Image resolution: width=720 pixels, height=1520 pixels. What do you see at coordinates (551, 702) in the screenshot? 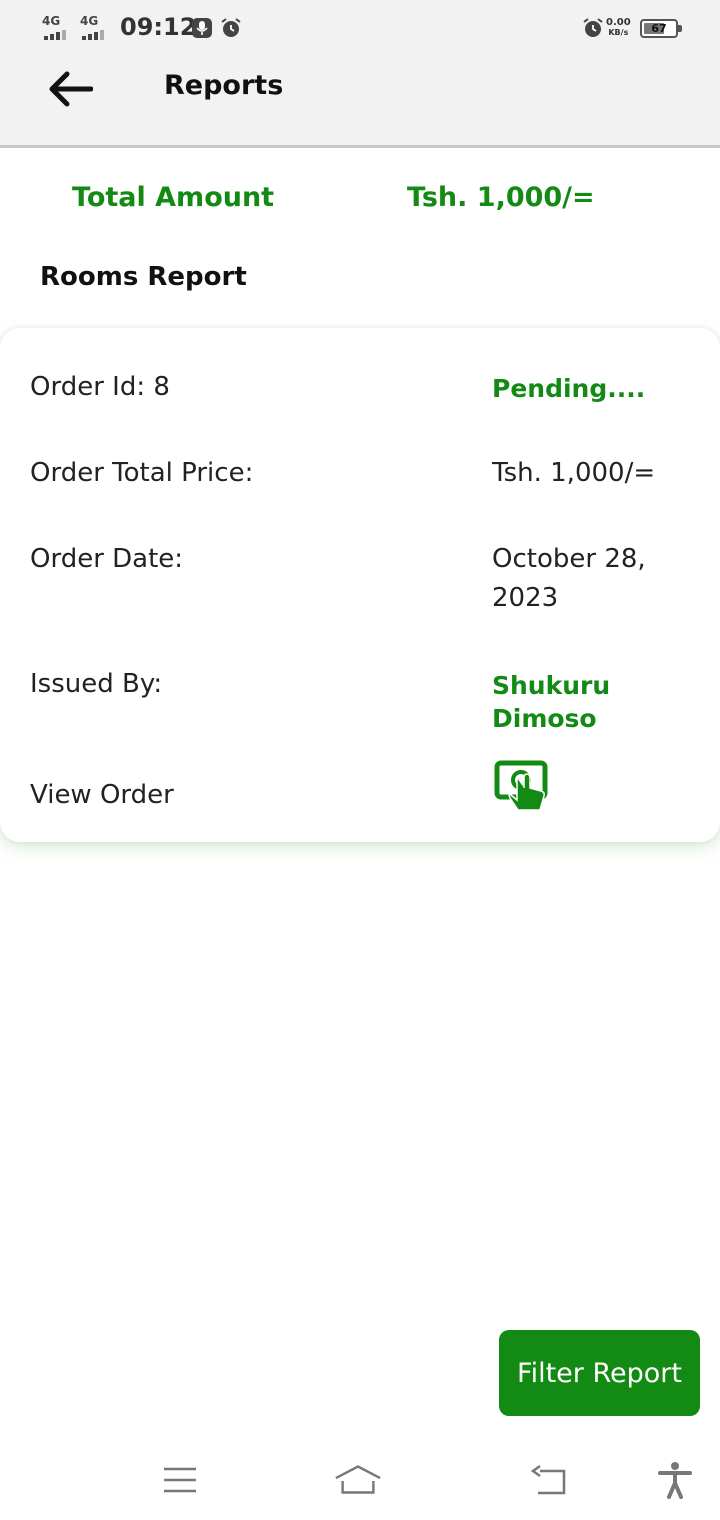
I see `issued-by-value: Shukuru Dimoso` at bounding box center [551, 702].